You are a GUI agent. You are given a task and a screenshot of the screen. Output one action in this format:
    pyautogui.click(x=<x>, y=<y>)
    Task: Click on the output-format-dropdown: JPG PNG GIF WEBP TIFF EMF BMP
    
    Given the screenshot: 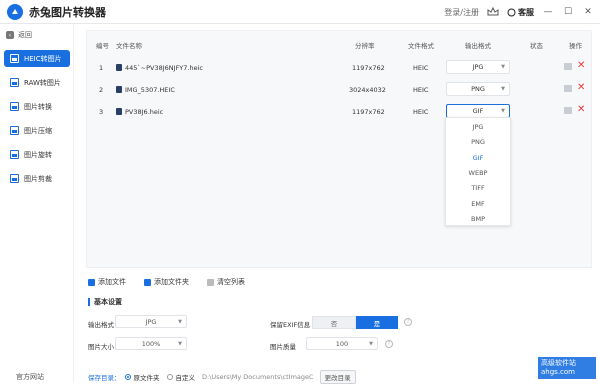 What is the action you would take?
    pyautogui.click(x=478, y=171)
    